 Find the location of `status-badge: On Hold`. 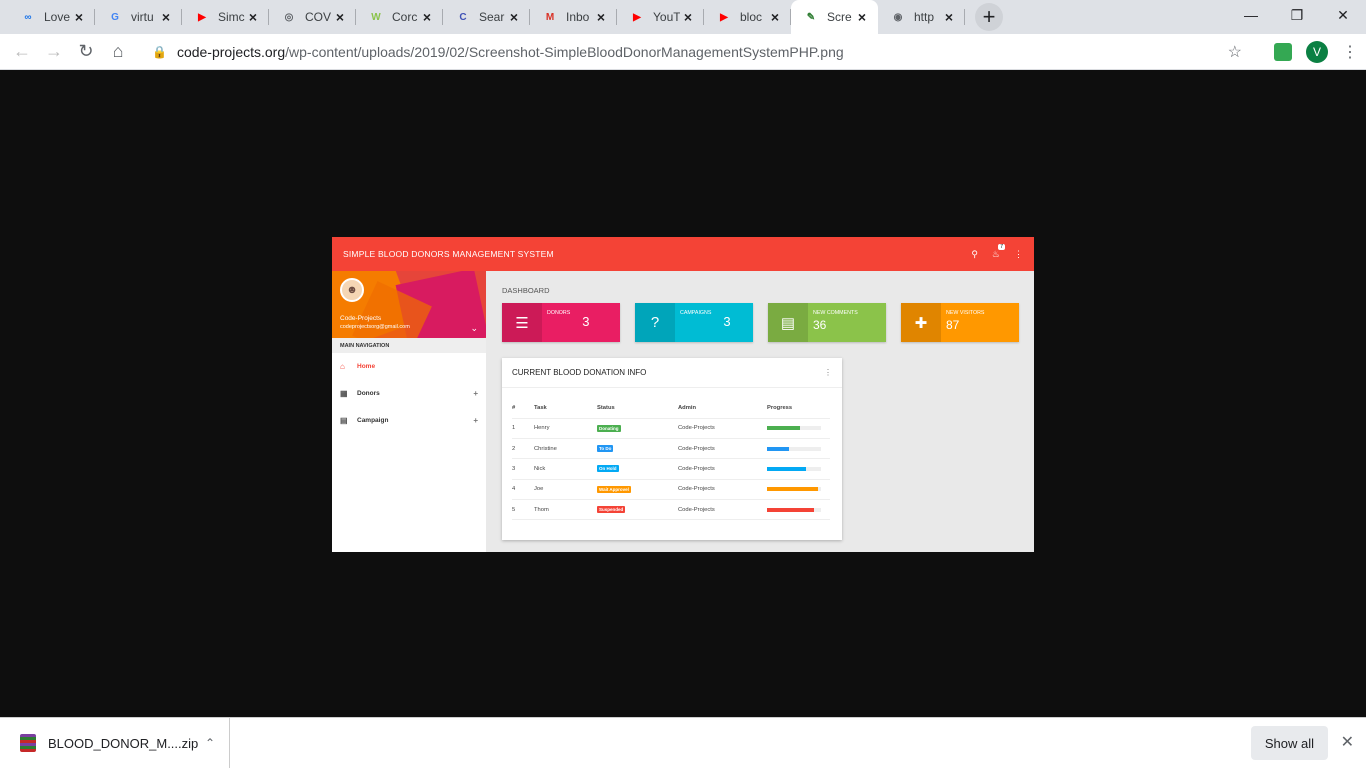

status-badge: On Hold is located at coordinates (608, 469).